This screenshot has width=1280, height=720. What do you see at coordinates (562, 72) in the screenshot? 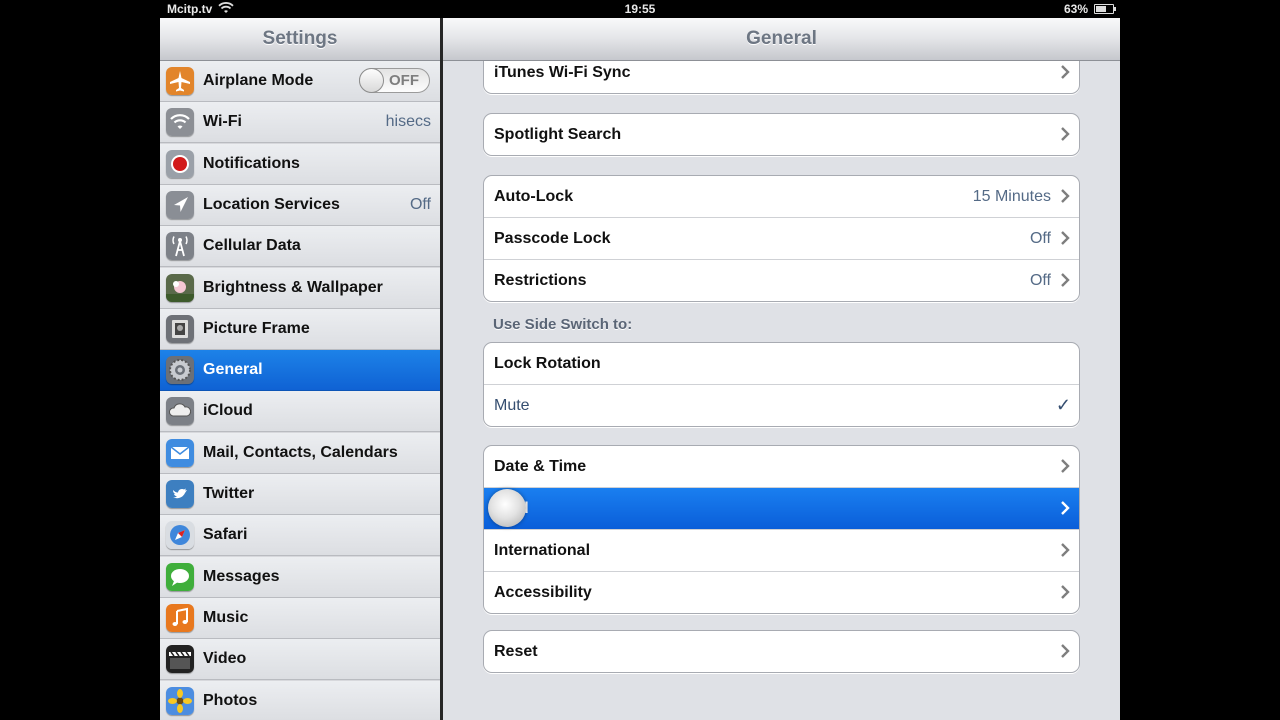
I see `row-label: iTunes Wi-Fi Sync` at bounding box center [562, 72].